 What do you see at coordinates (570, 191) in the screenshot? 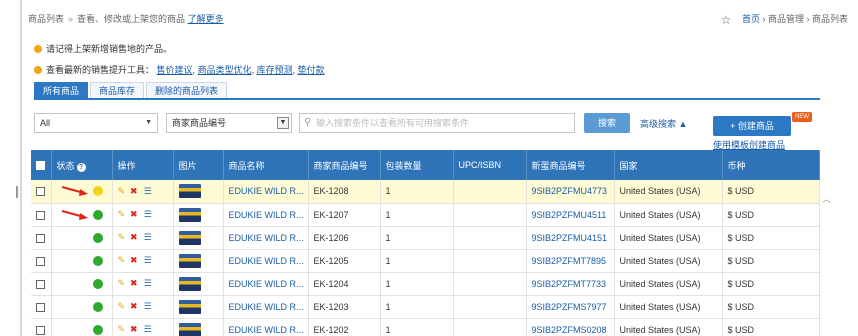
I see `newegg-item-link: 9SIB2PZFMU4773` at bounding box center [570, 191].